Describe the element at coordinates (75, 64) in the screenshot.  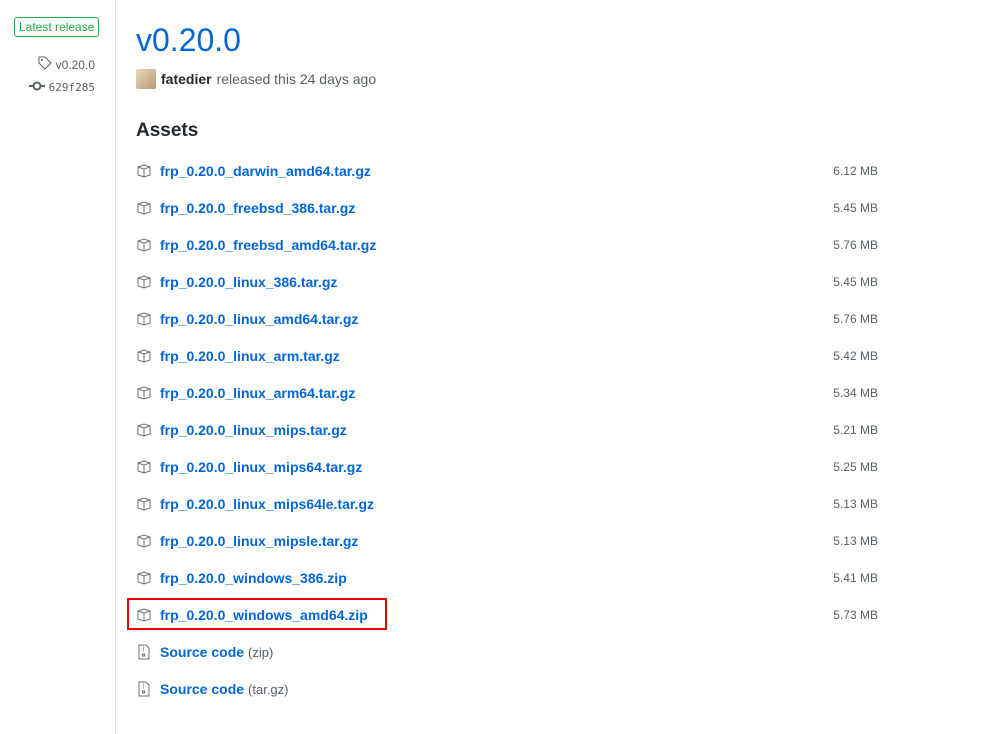
I see `tag-label: v0.20.0` at that location.